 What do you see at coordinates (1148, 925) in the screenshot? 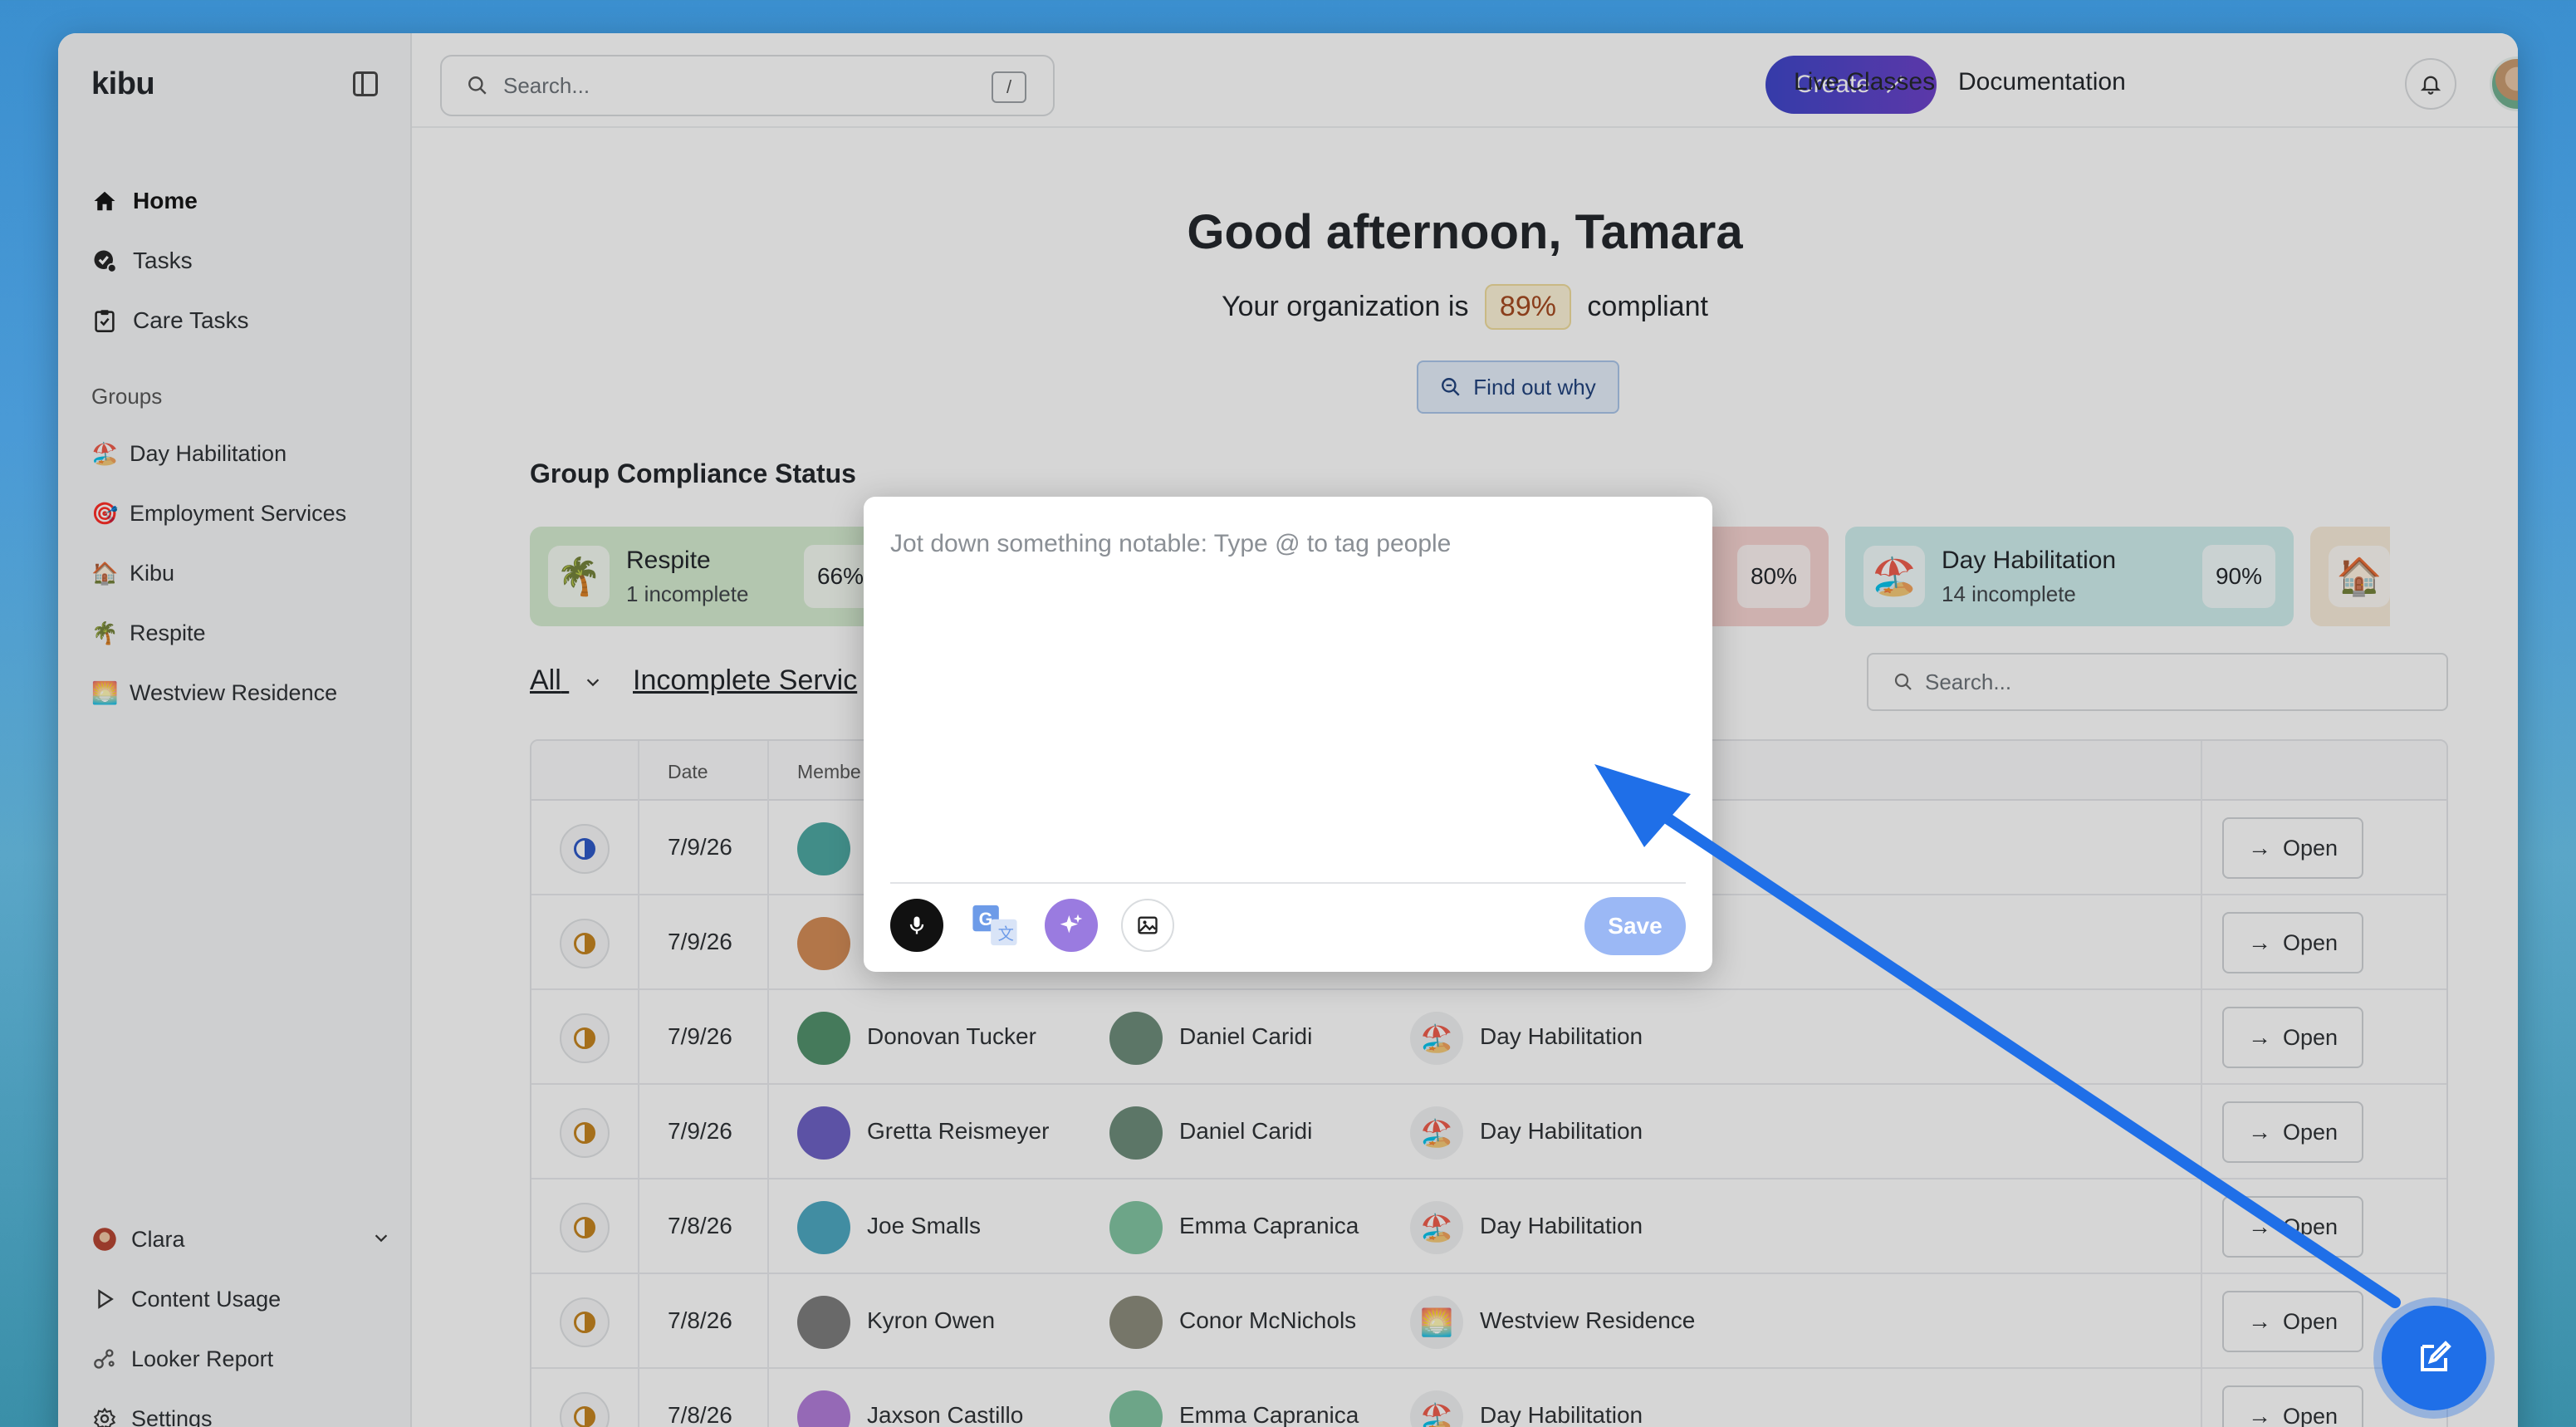
I see `image-upload-icon` at bounding box center [1148, 925].